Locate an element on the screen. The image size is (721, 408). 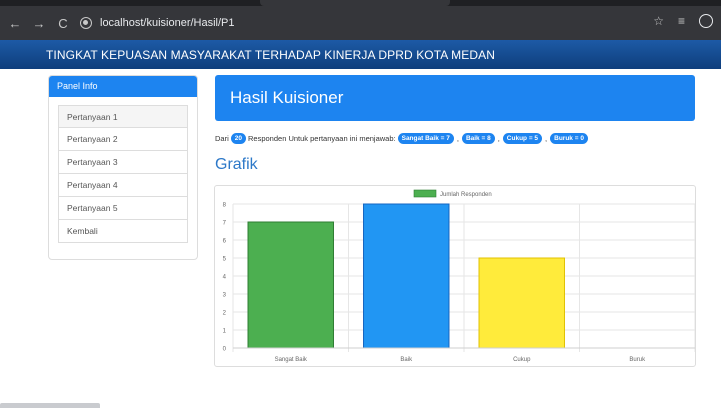
badge-baik: Baik = 8 is located at coordinates (478, 138).